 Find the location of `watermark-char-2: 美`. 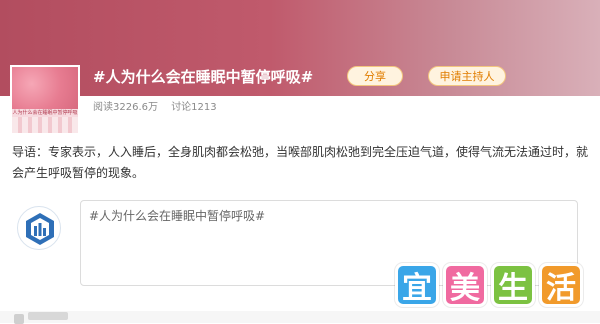

watermark-char-2: 美 is located at coordinates (465, 285).